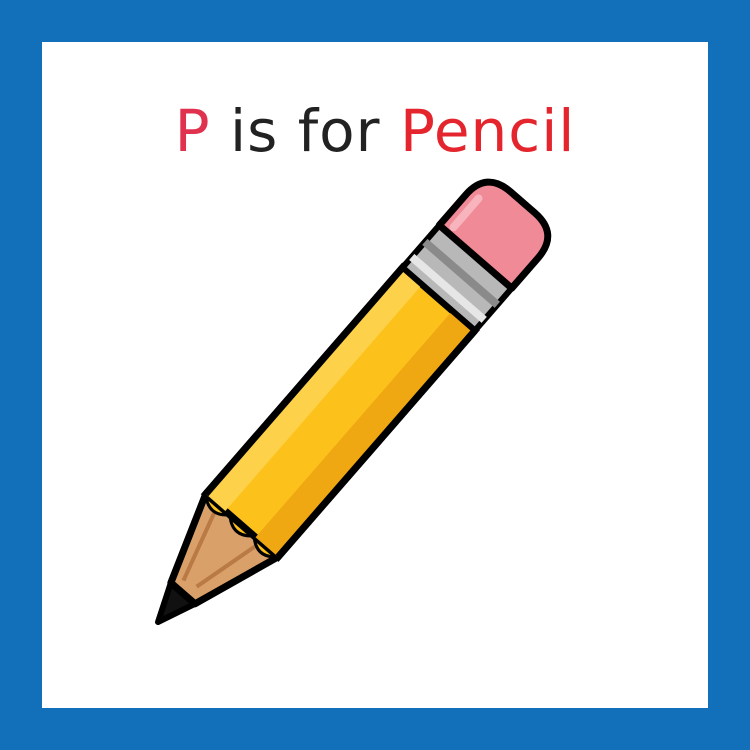 This screenshot has height=750, width=750. Describe the element at coordinates (340, 412) in the screenshot. I see `pencil-body` at that location.